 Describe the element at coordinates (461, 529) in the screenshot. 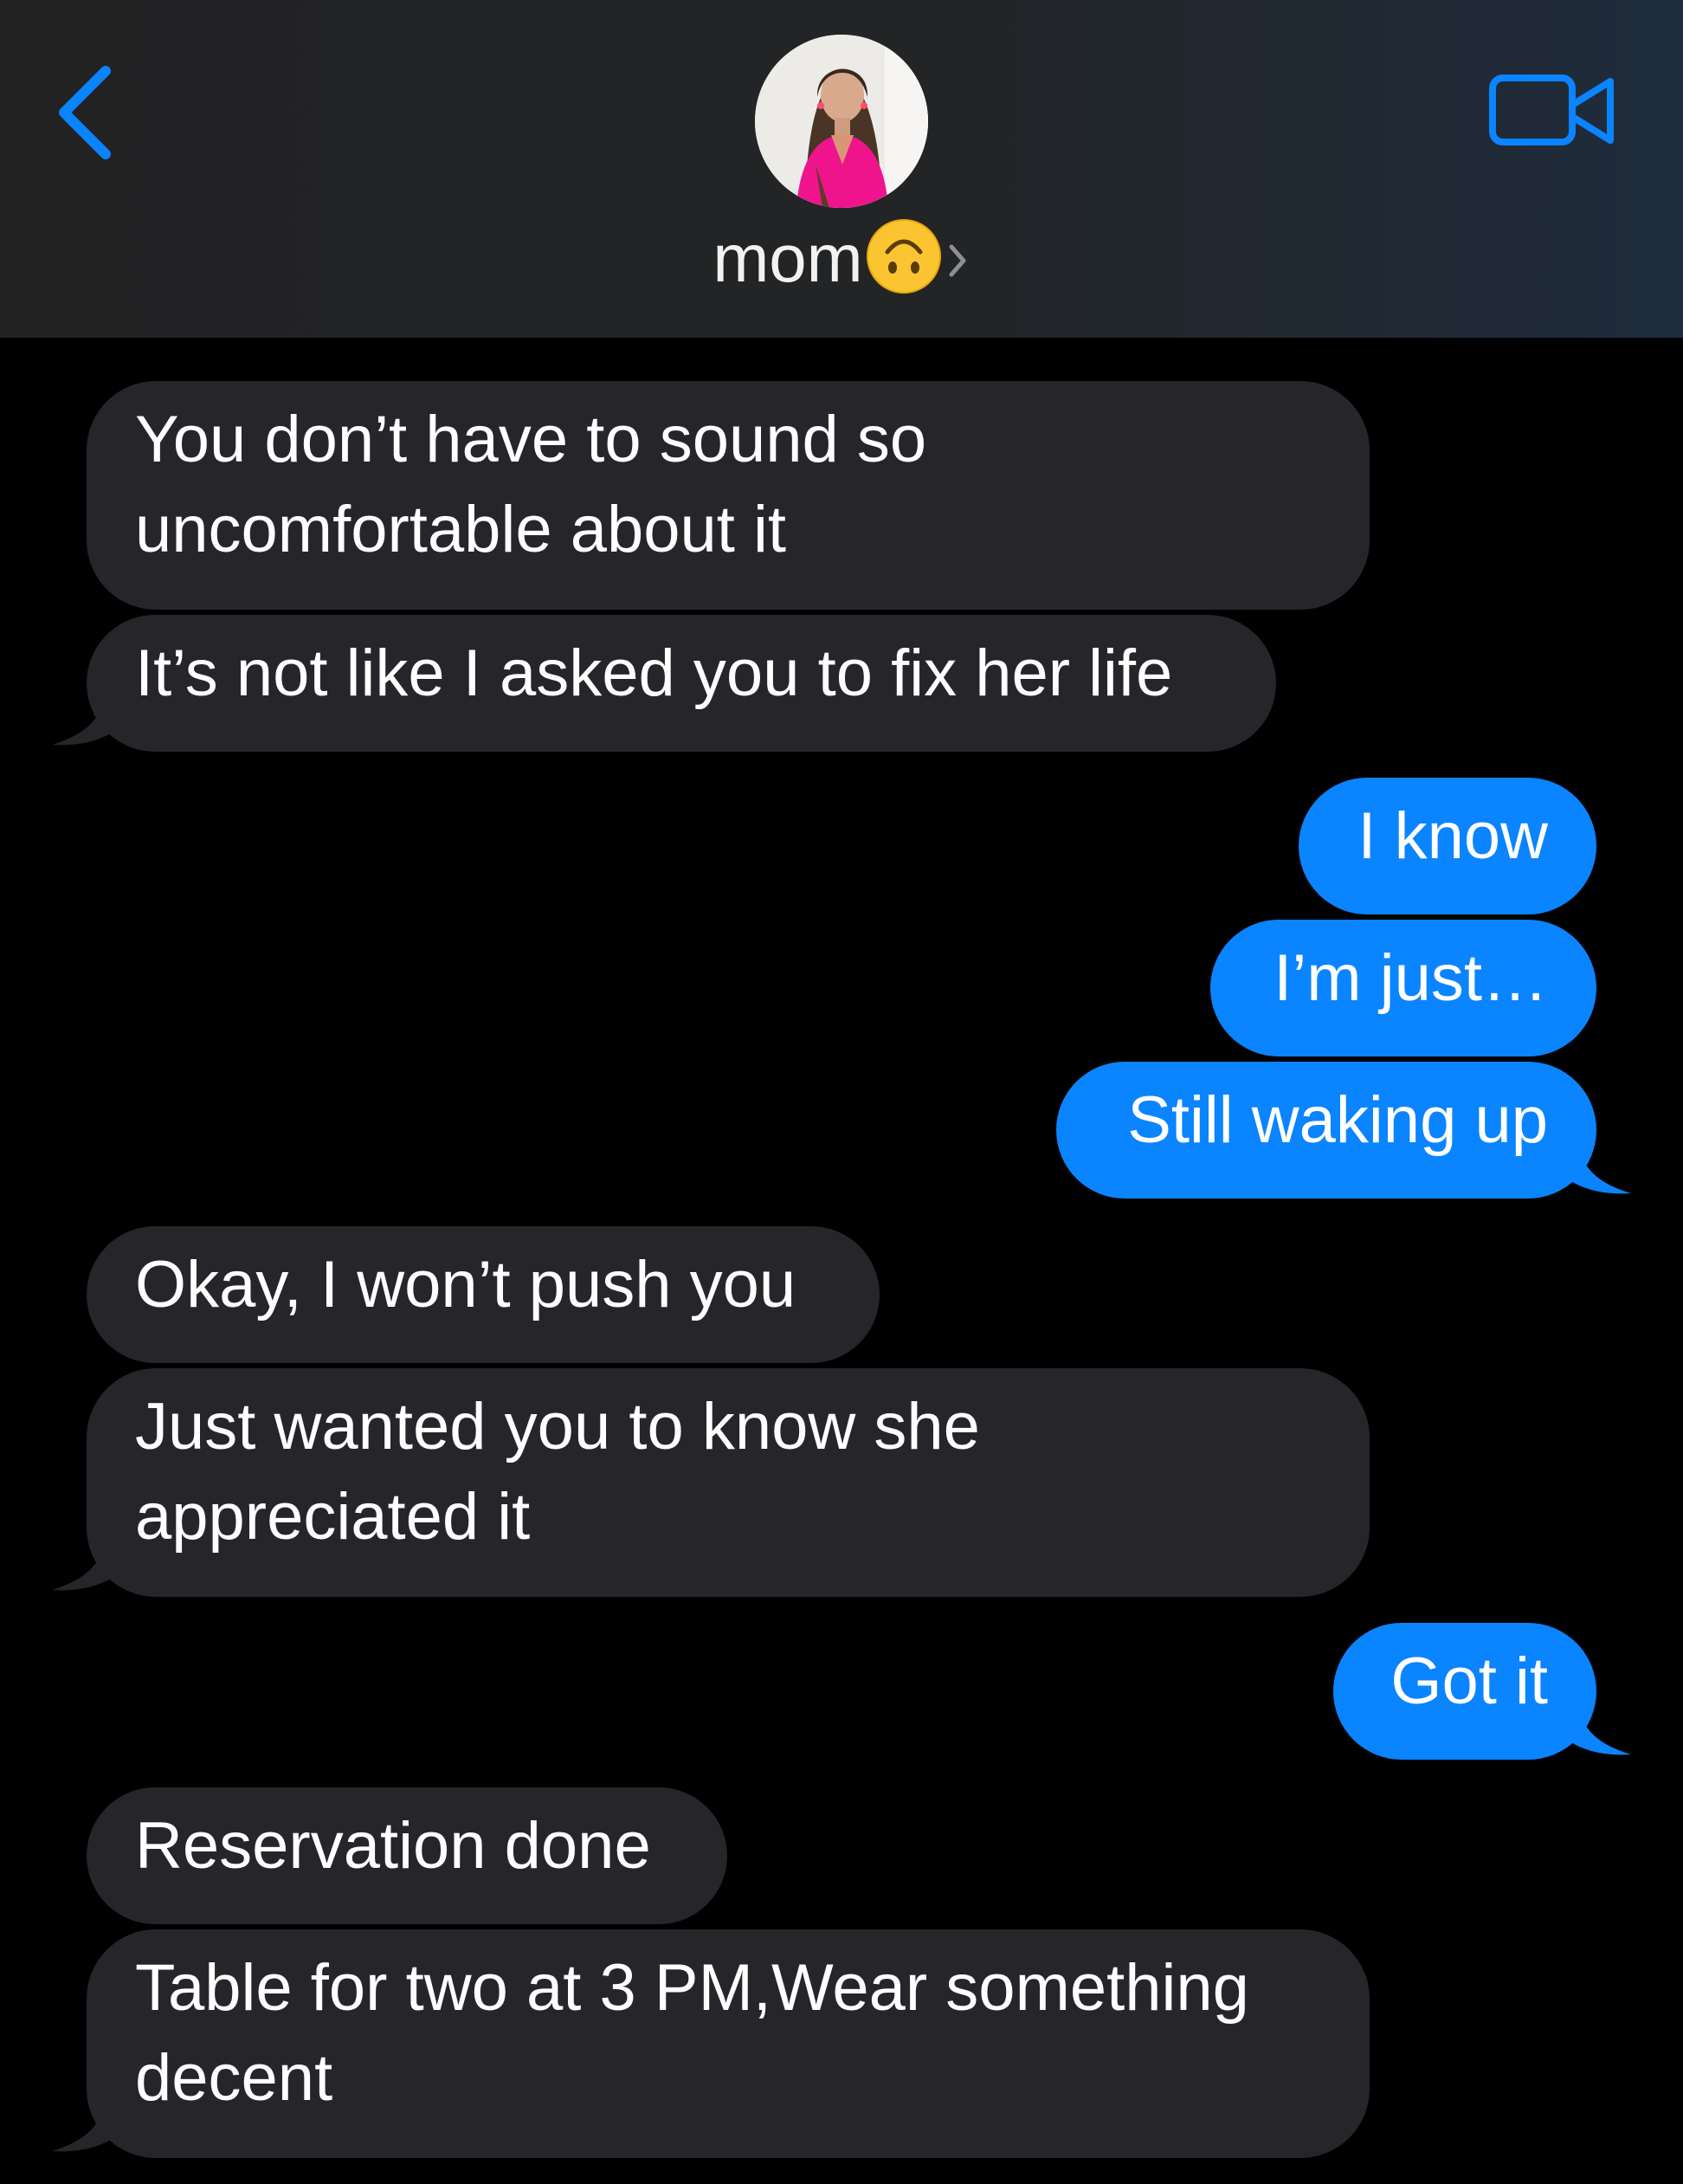

I see `message-text-line: uncomfortable about it` at that location.